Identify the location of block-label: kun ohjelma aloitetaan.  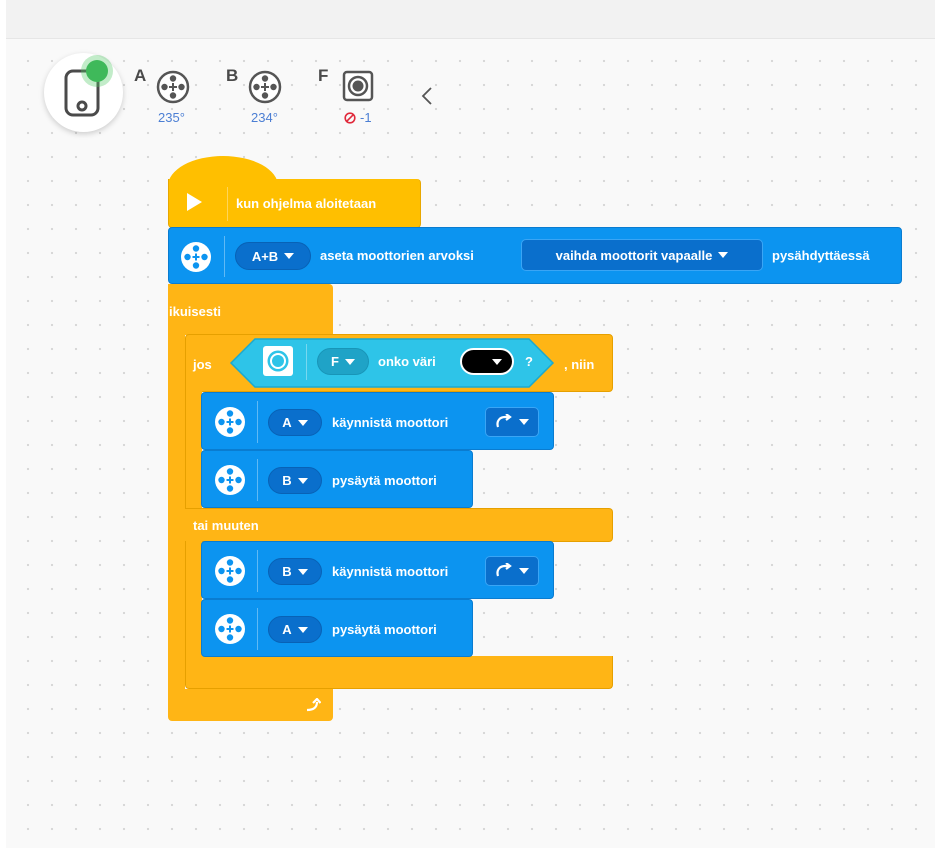
(306, 203).